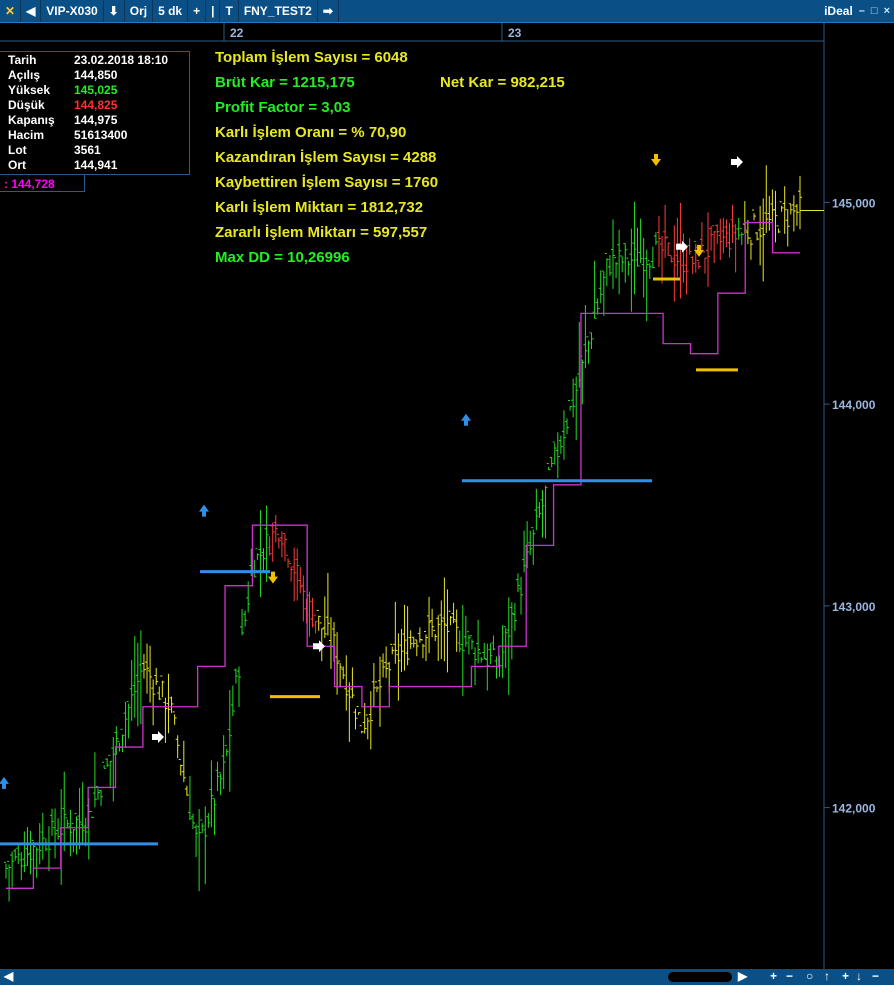  I want to click on bar-icon: |, so click(213, 11).